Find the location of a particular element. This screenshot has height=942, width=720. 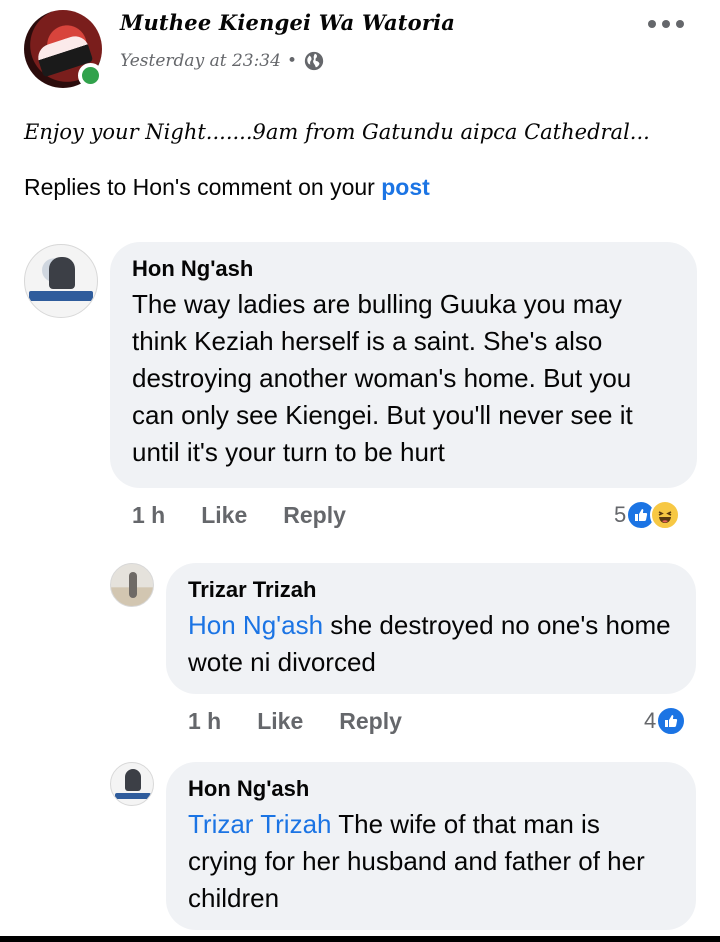

post-meta: Yesterday at 23:34 • is located at coordinates (222, 61).